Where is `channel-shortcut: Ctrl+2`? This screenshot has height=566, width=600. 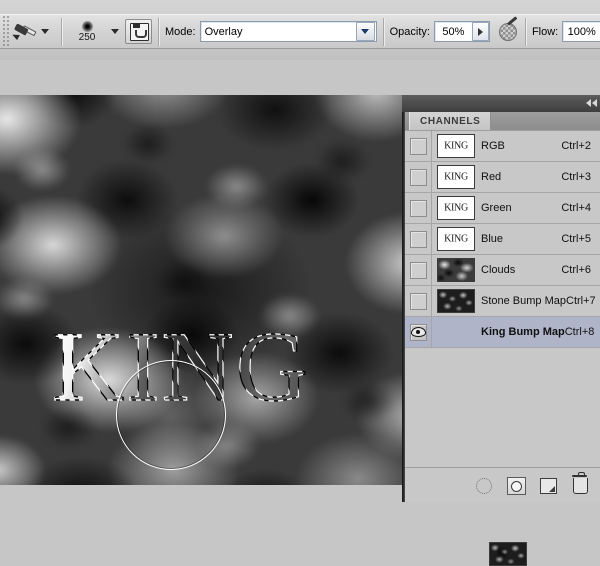
channel-shortcut: Ctrl+2 is located at coordinates (576, 146).